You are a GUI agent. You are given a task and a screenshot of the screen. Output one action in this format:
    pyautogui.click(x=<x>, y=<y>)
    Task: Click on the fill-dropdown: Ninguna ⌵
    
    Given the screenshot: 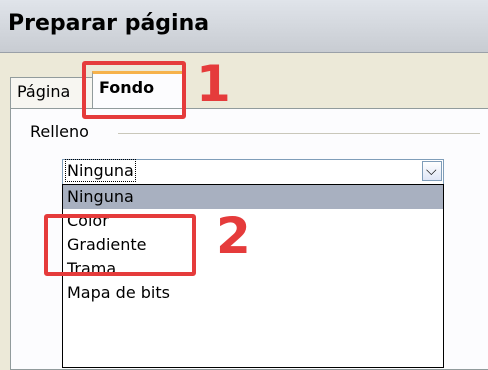 What is the action you would take?
    pyautogui.click(x=253, y=172)
    